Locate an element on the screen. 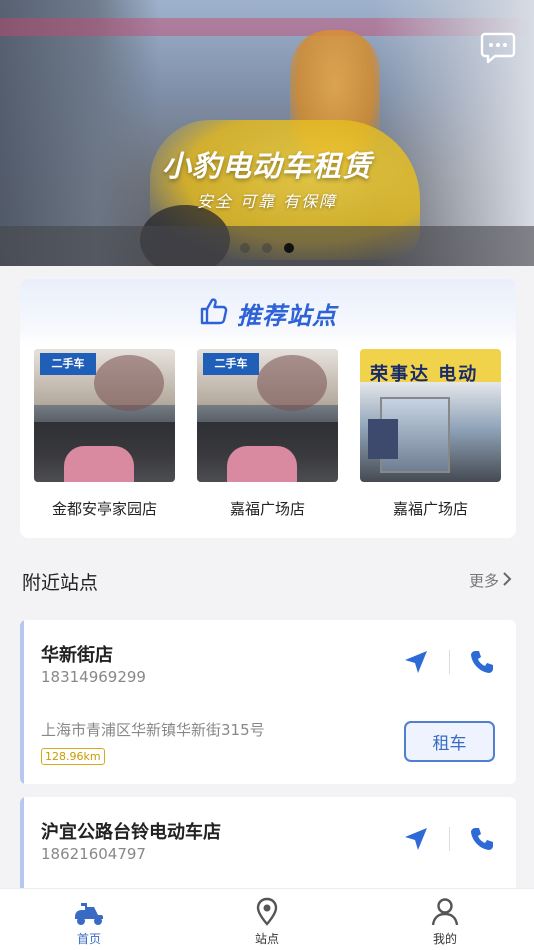  rent-button: 租车 is located at coordinates (449, 741).